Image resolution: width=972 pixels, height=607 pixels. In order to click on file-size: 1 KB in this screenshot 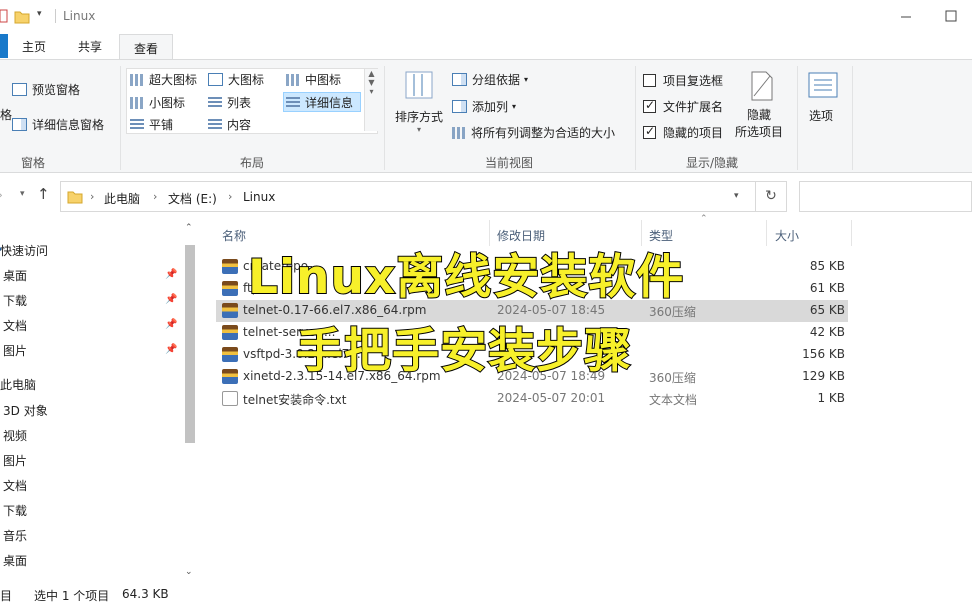, I will do `click(831, 398)`.